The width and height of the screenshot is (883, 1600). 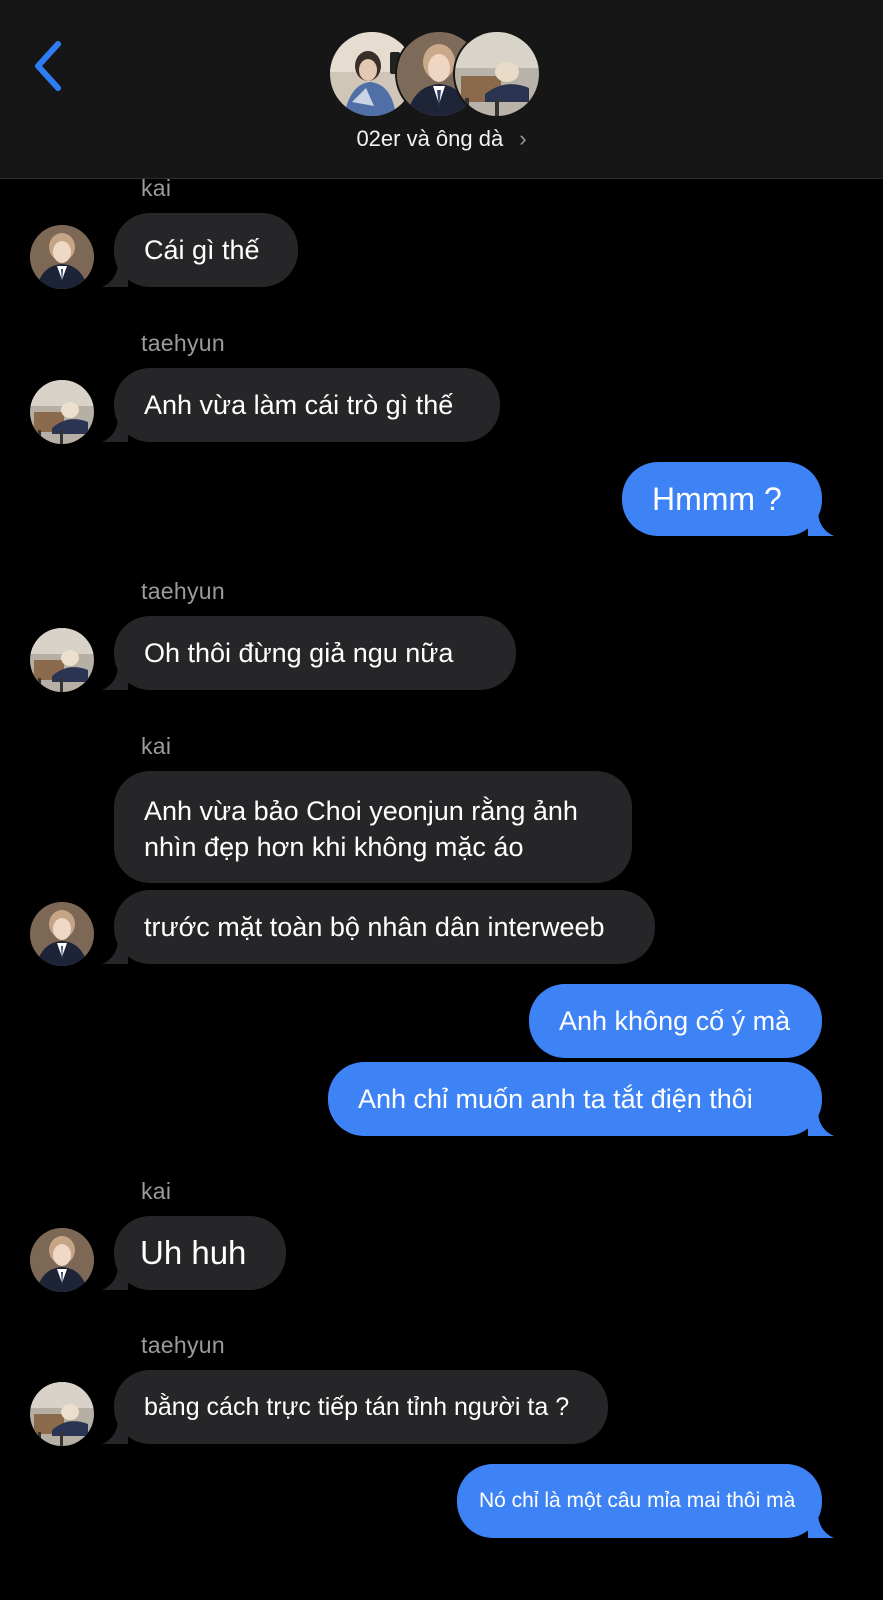 What do you see at coordinates (717, 499) in the screenshot?
I see `message-text: Hmmm ?` at bounding box center [717, 499].